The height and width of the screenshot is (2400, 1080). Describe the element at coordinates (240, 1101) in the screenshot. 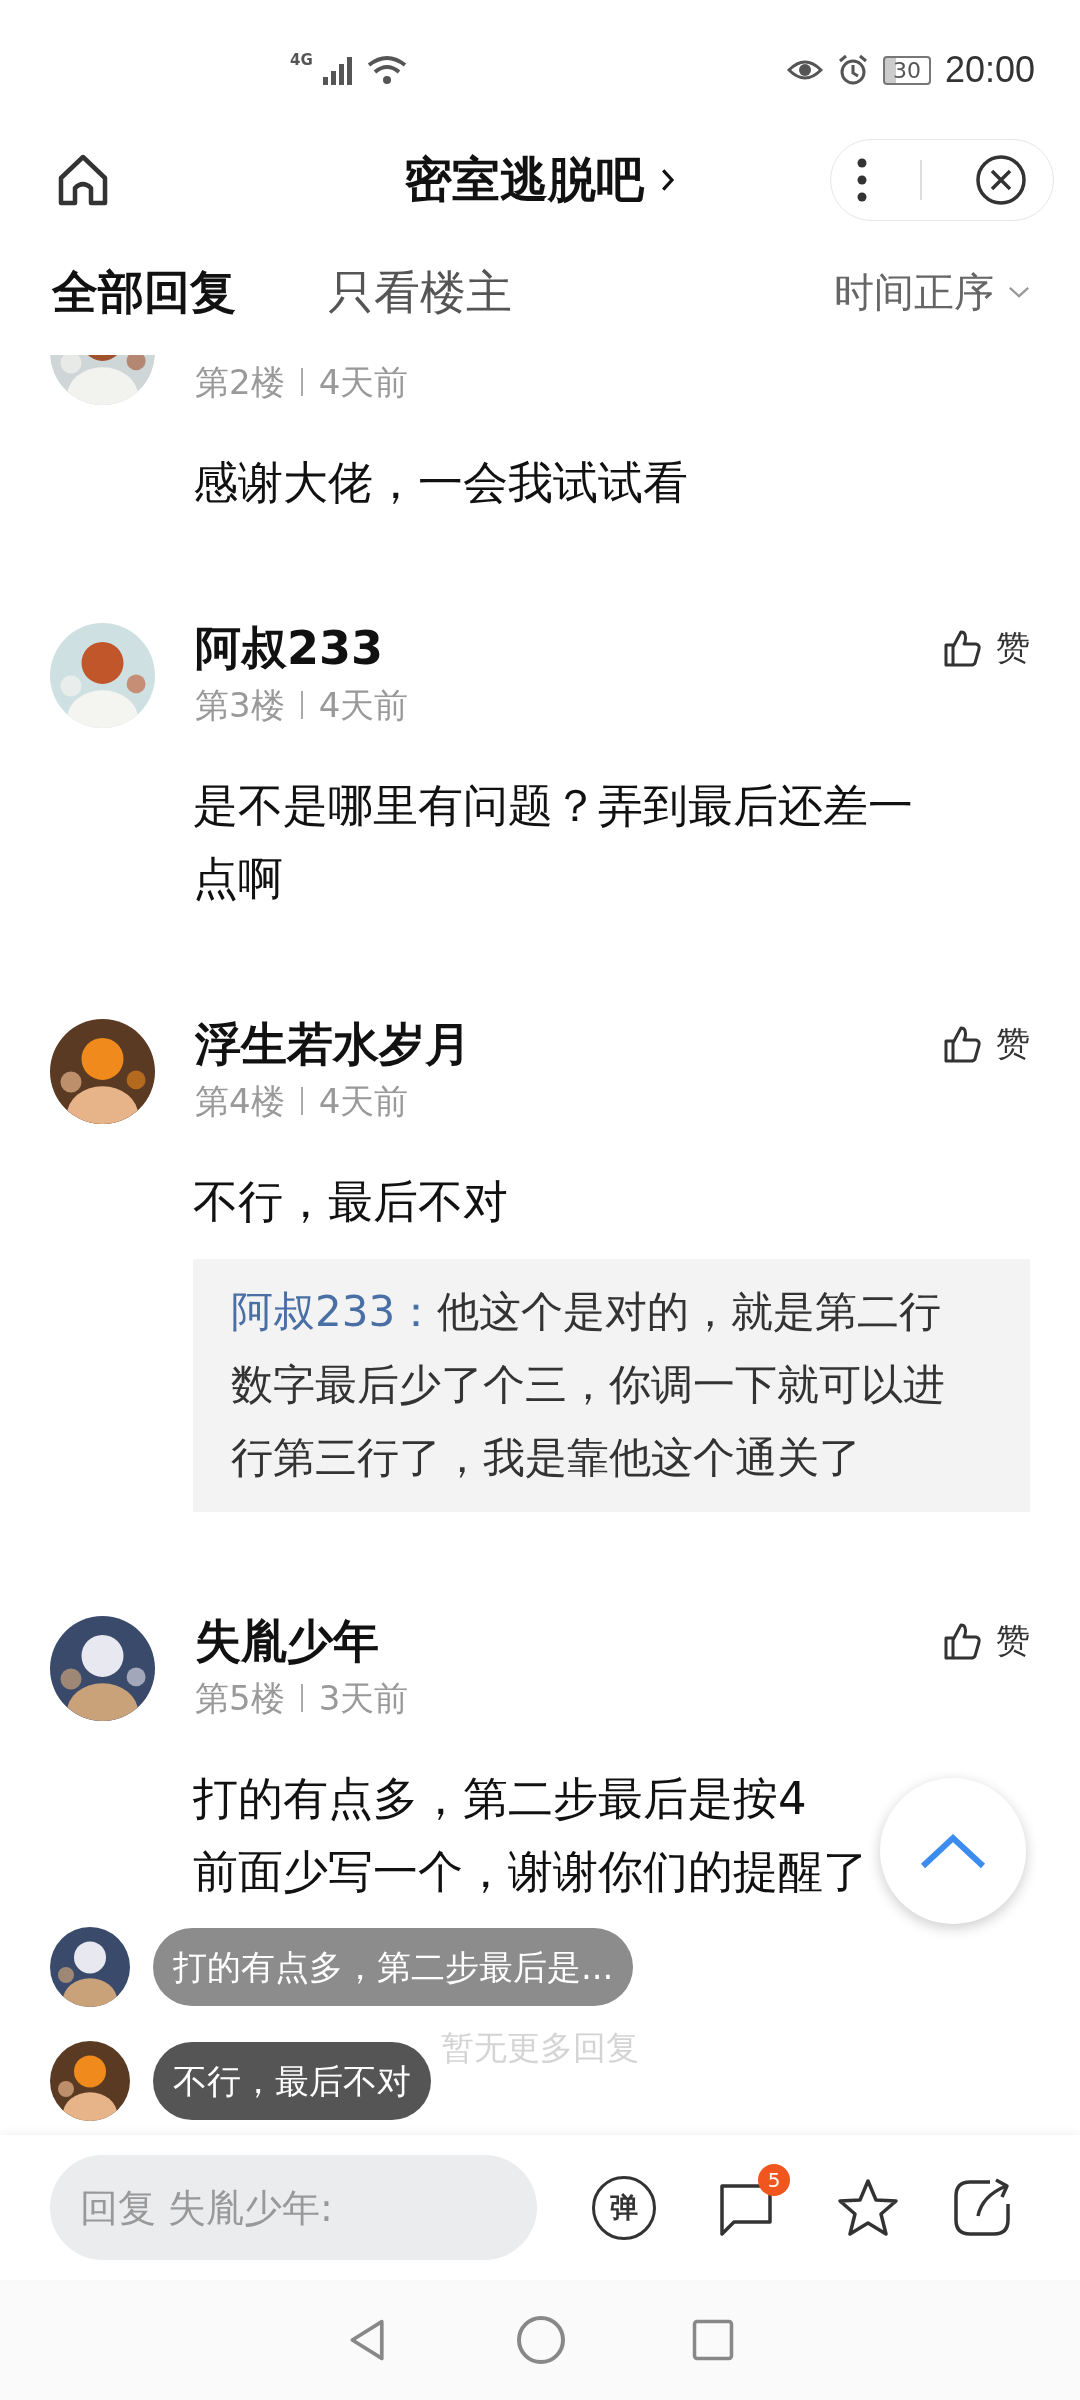

I see `floor-label: 第4楼` at that location.